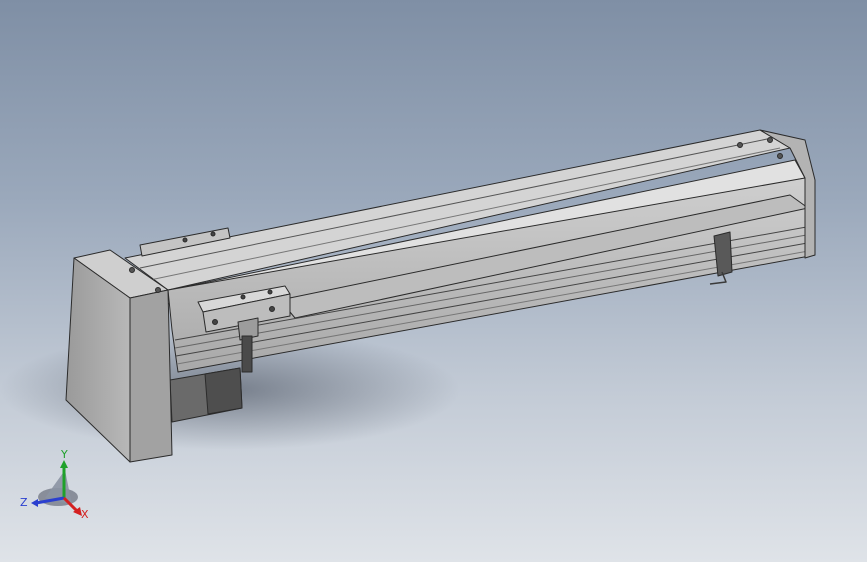  I want to click on sensor-near, so click(247, 354).